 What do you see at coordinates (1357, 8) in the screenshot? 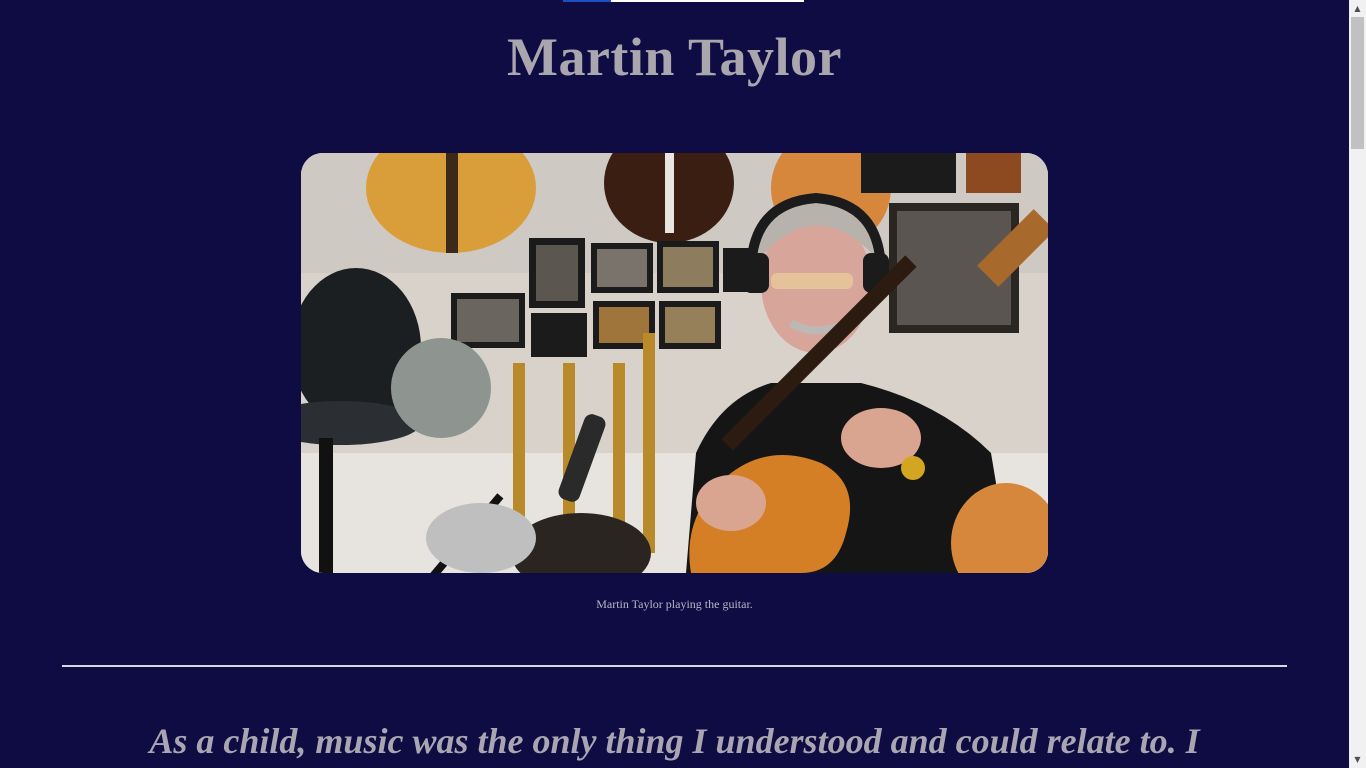
I see `scroll-up-icon: ▲` at bounding box center [1357, 8].